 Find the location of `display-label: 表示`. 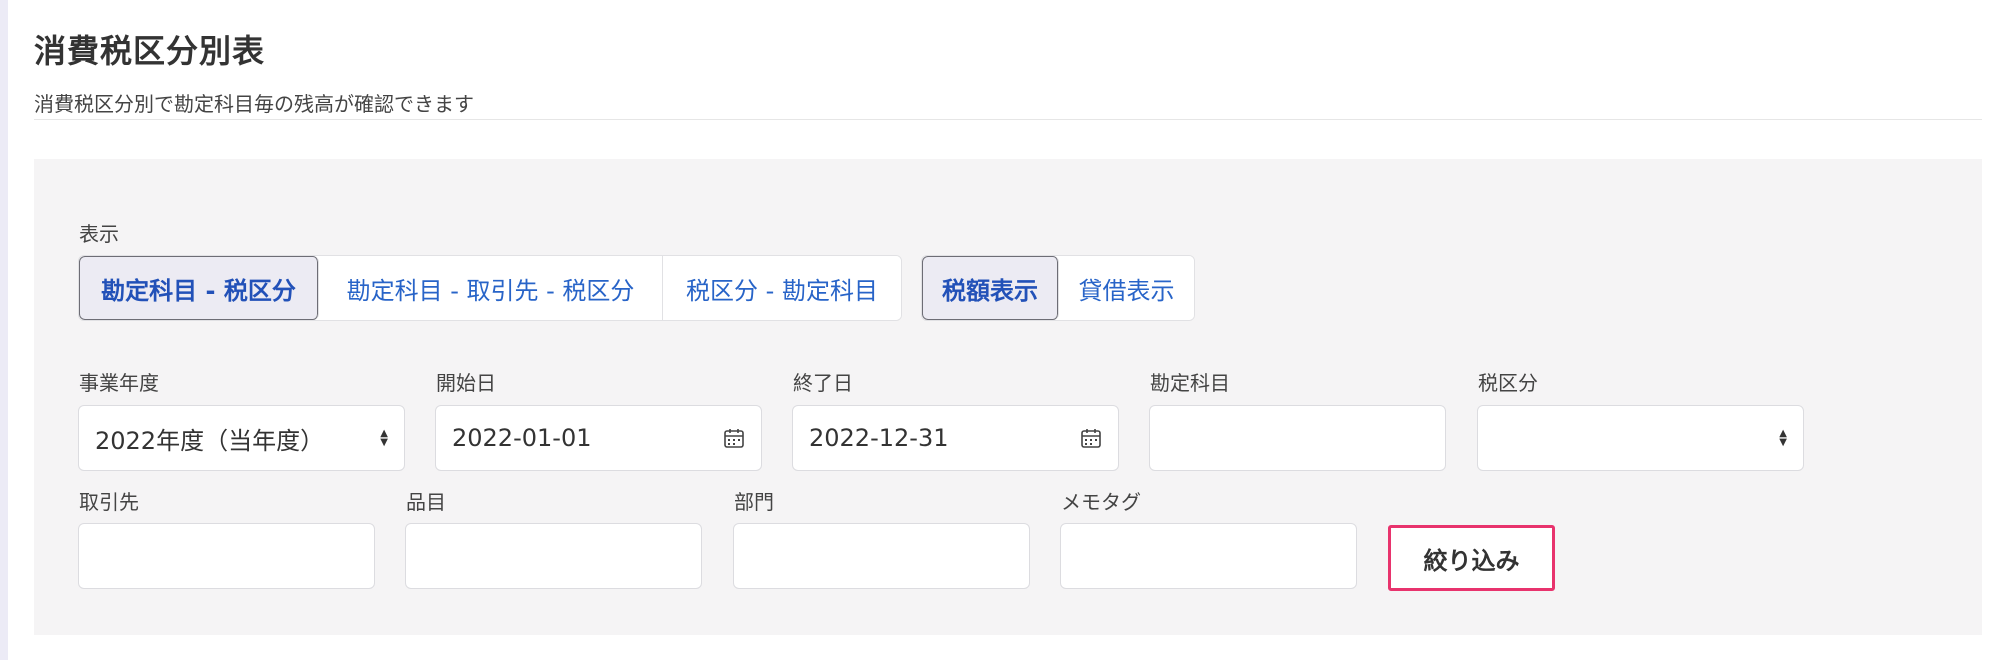

display-label: 表示 is located at coordinates (99, 234).